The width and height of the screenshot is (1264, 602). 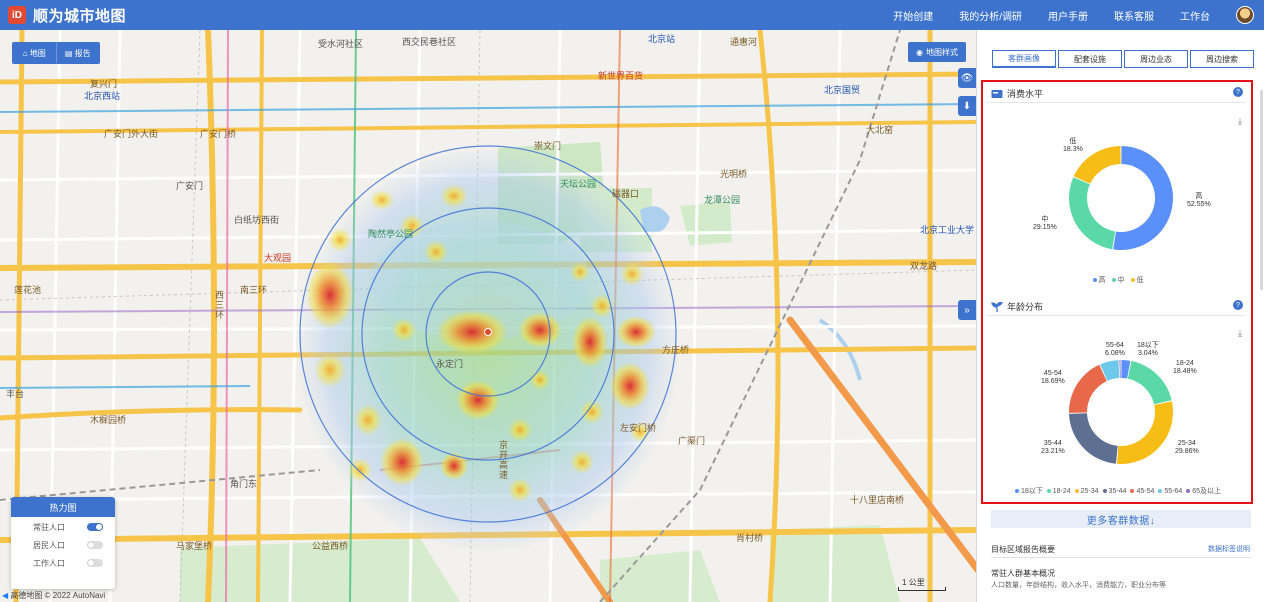 I want to click on slice-label-45-54: 45-54 18.69%, so click(x=1053, y=378).